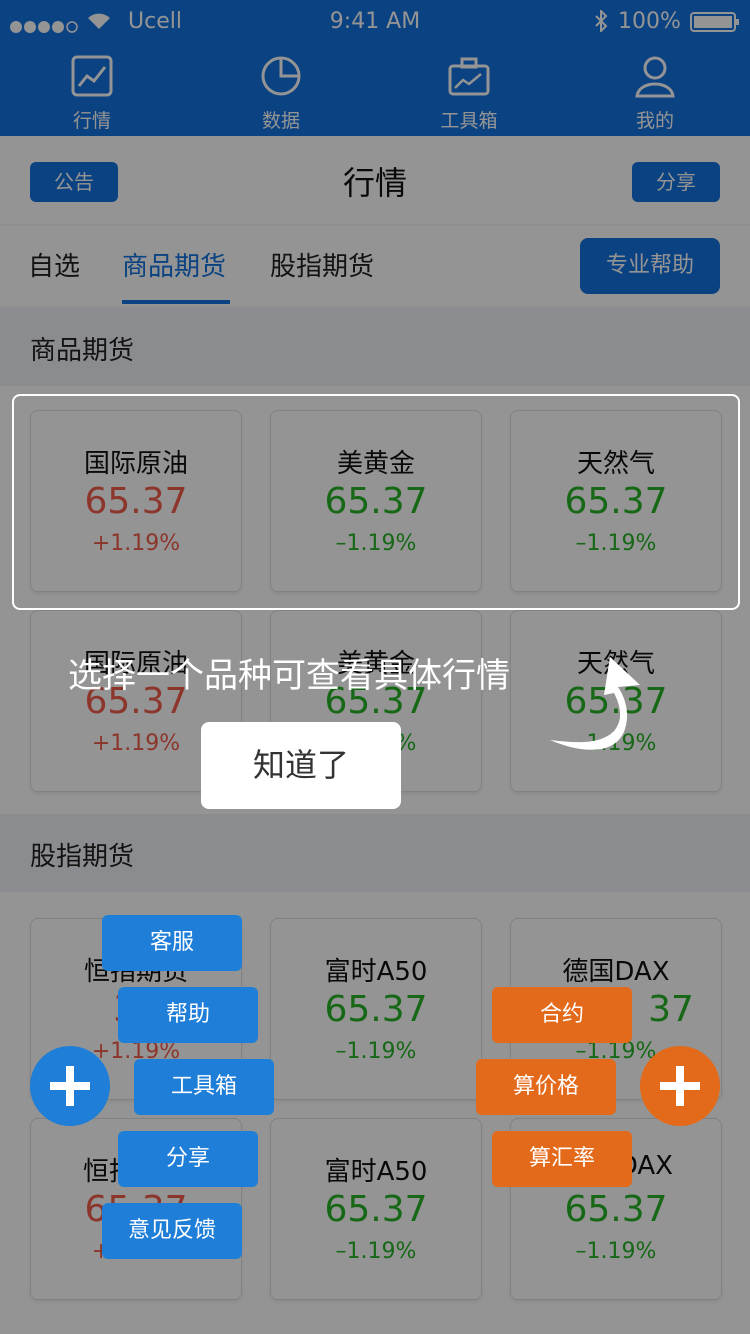  I want to click on curved-arrow-icon, so click(600, 709).